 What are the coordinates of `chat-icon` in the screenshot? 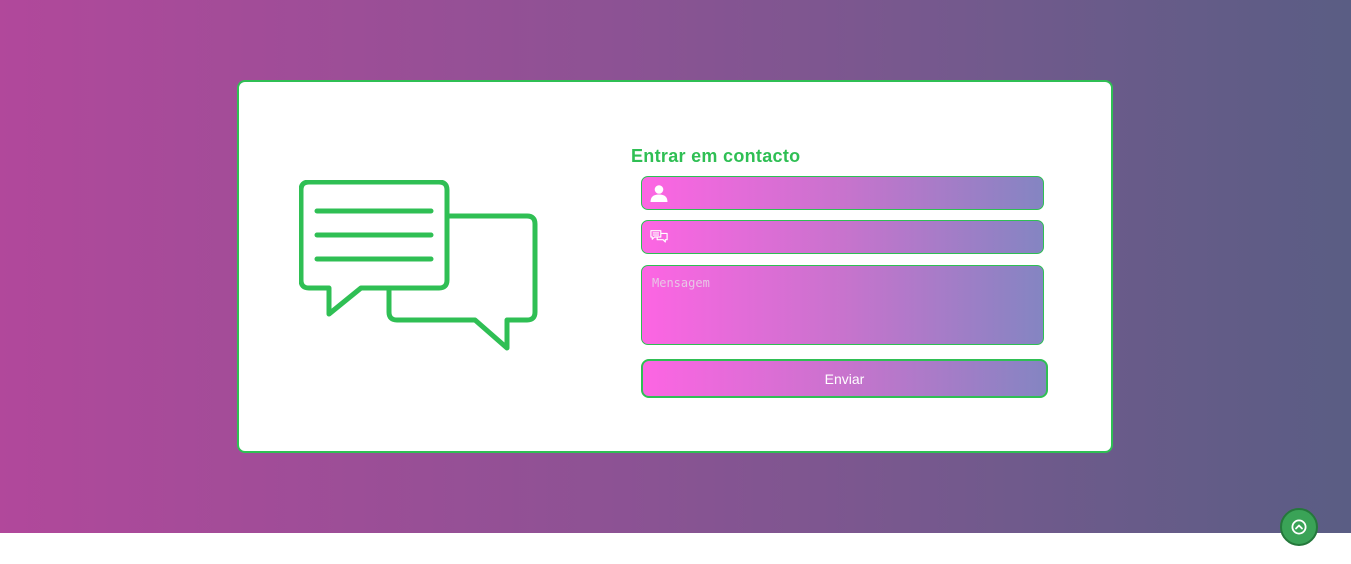 It's located at (659, 236).